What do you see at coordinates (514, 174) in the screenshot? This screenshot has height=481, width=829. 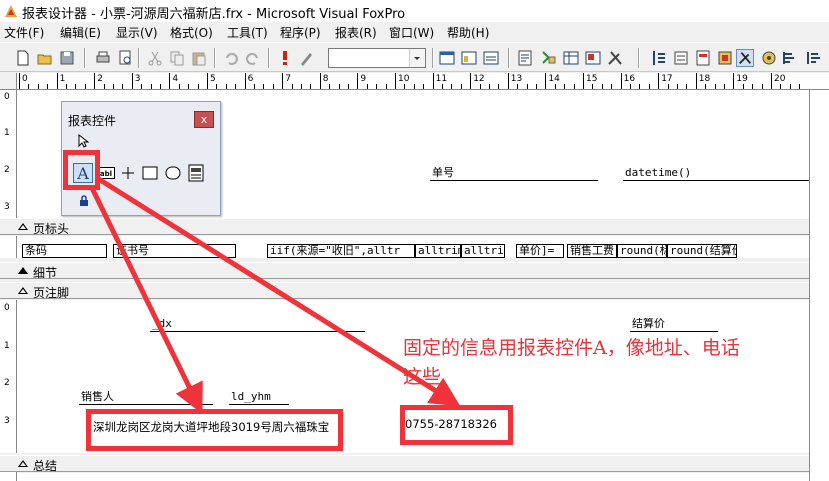 I see `order-no-label: 单号` at bounding box center [514, 174].